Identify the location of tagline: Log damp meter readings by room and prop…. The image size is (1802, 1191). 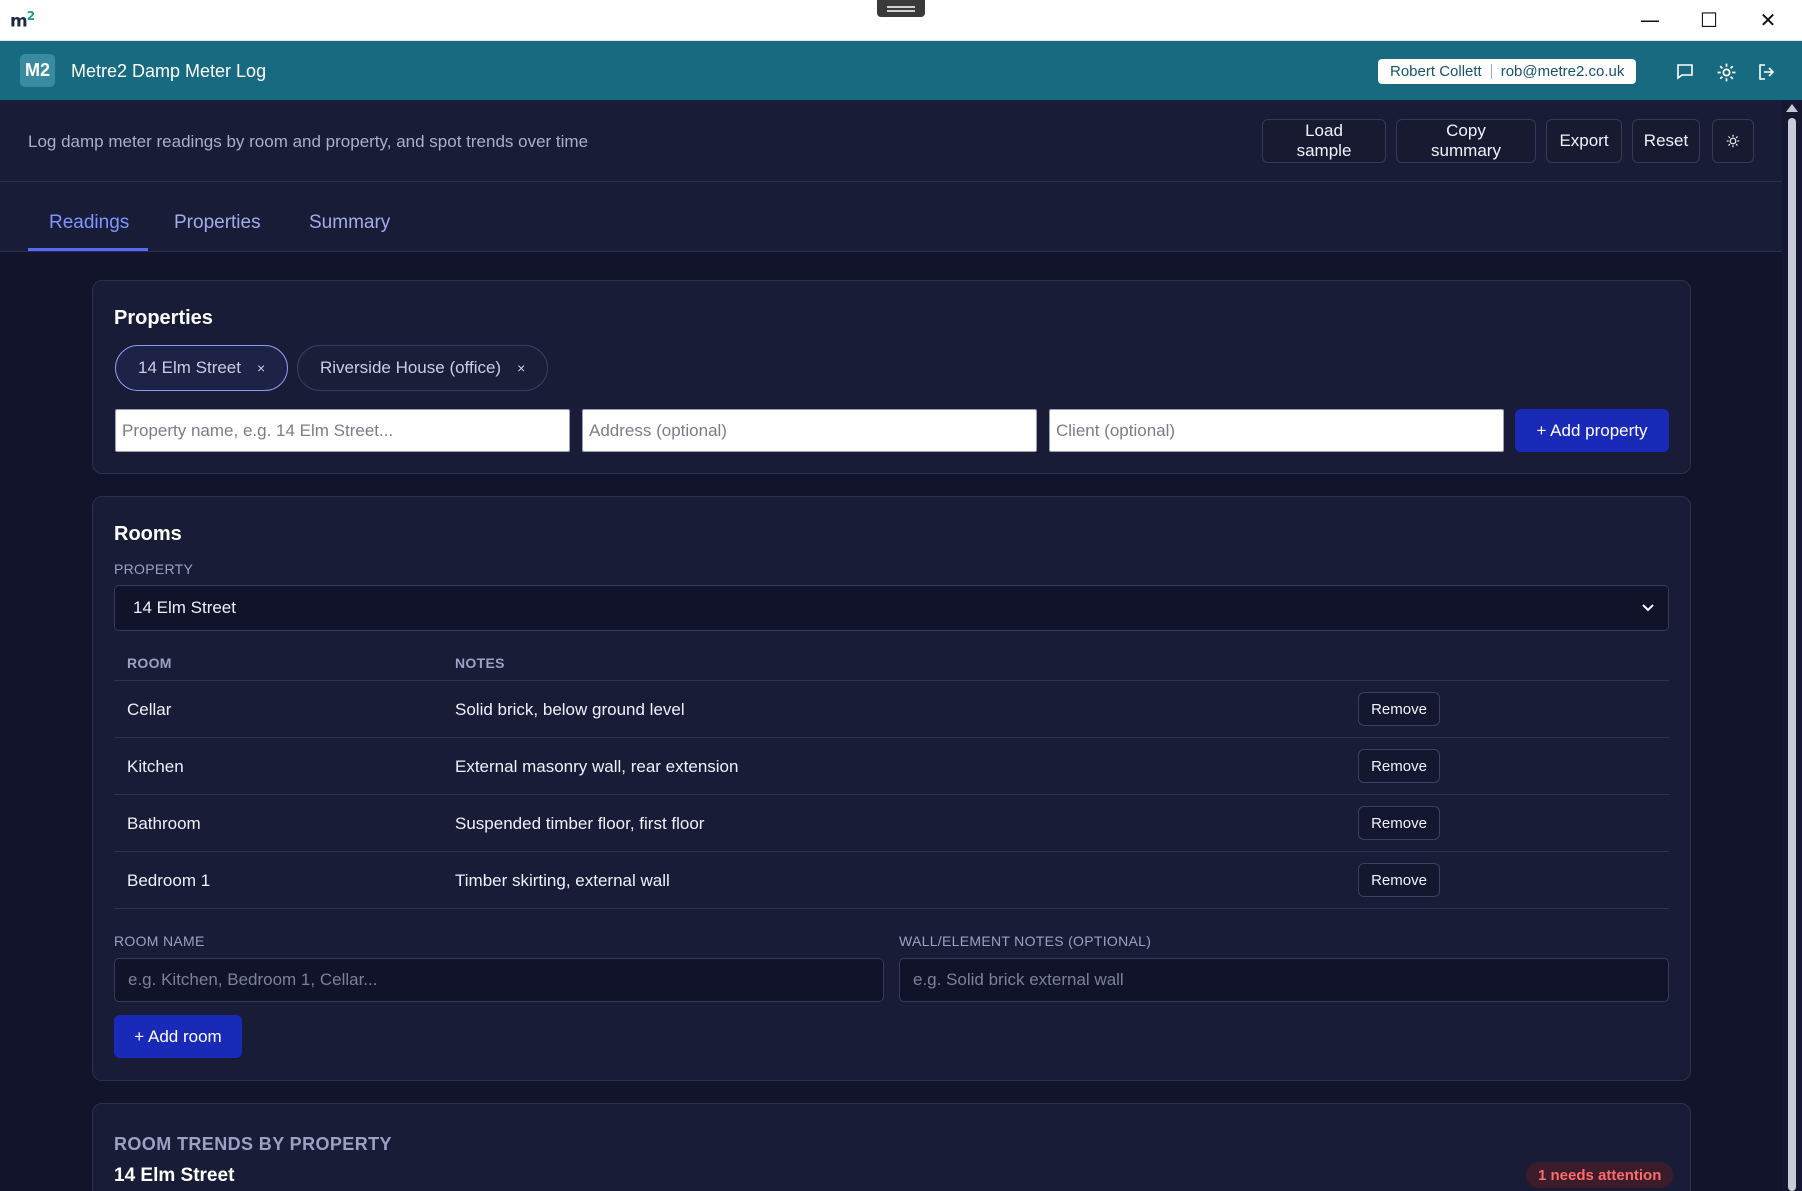
(308, 141).